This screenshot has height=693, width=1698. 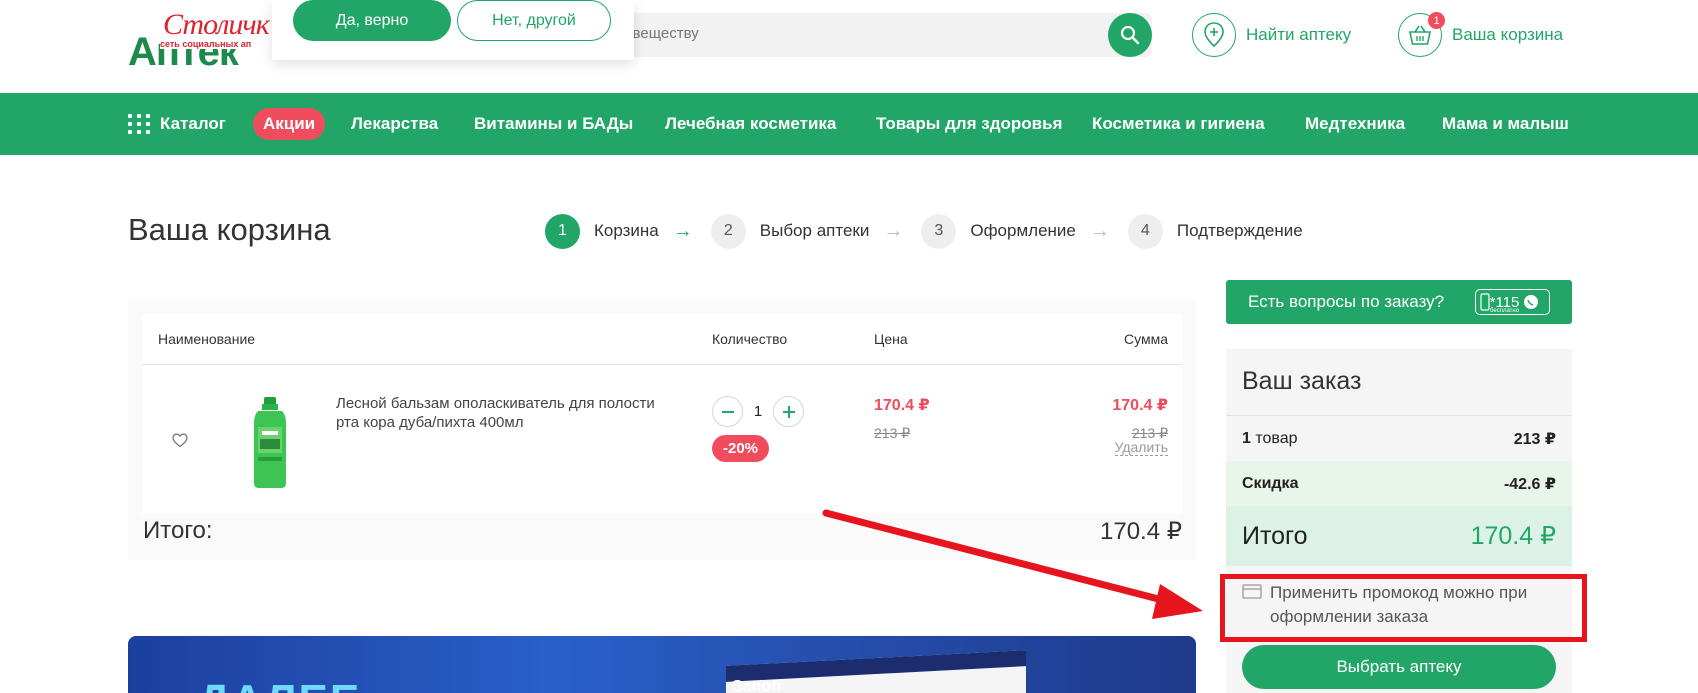 I want to click on minus-icon, so click(x=727, y=411).